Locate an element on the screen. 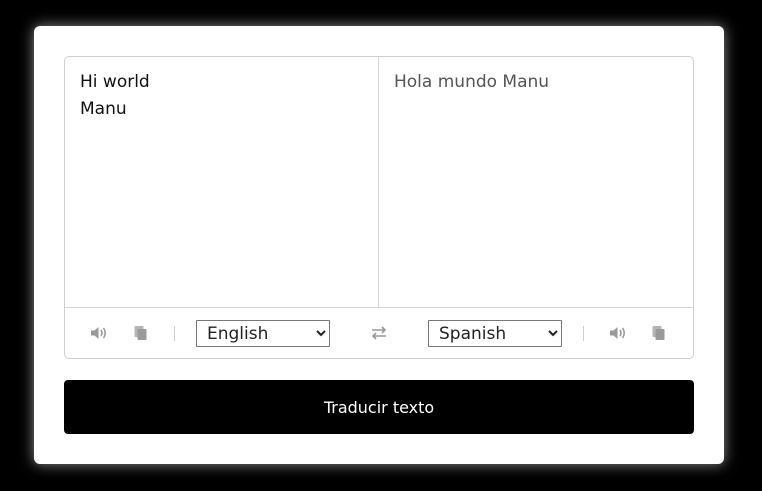  translate-button: Traducir texto is located at coordinates (379, 407).